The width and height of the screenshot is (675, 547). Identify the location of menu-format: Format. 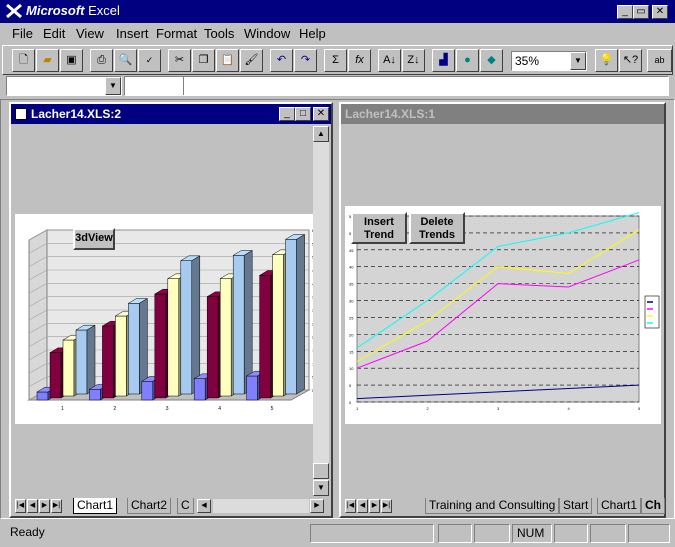
(176, 33).